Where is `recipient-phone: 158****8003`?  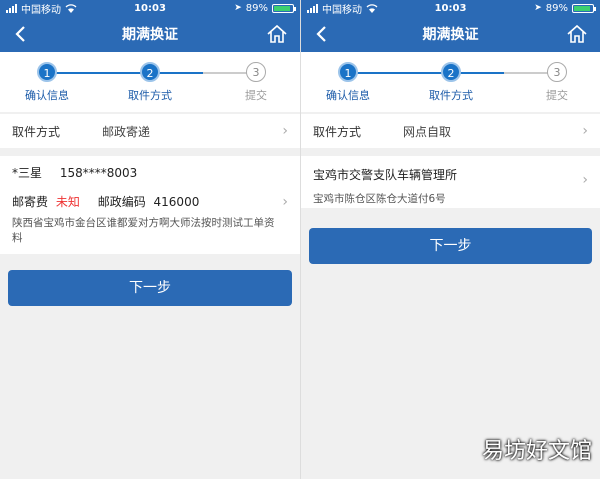 recipient-phone: 158****8003 is located at coordinates (98, 173).